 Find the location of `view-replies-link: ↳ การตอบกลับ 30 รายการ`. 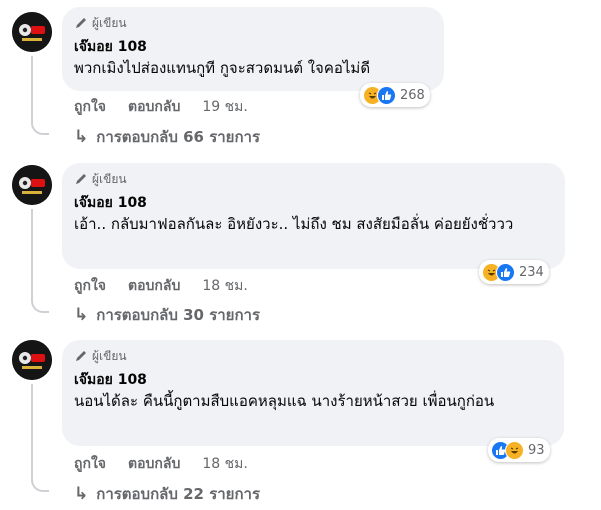

view-replies-link: ↳ การตอบกลับ 30 รายการ is located at coordinates (167, 315).